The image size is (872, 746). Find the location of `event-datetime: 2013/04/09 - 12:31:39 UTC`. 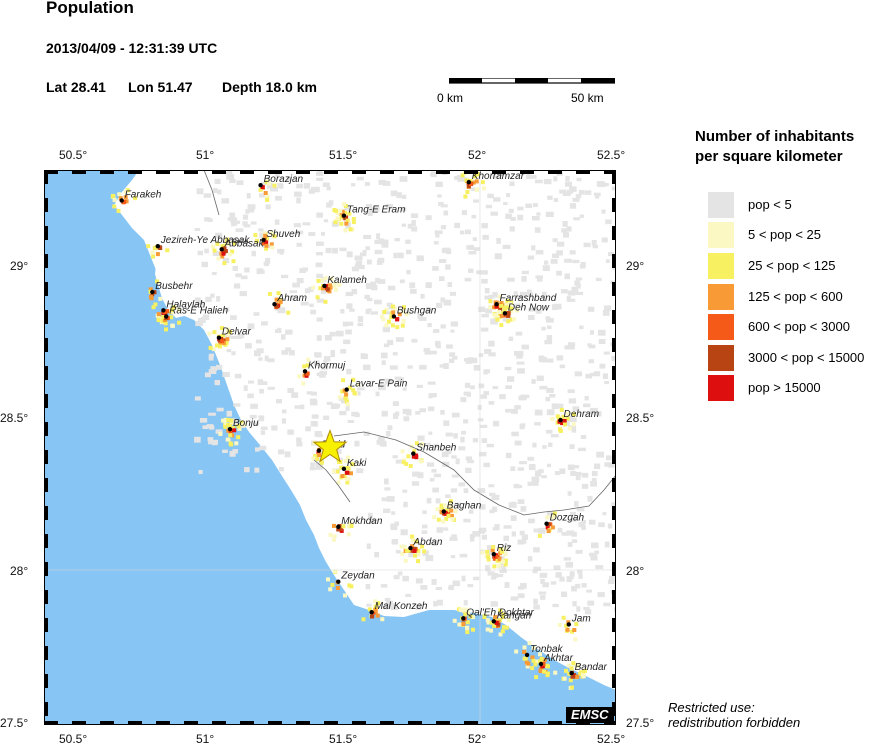

event-datetime: 2013/04/09 - 12:31:39 UTC is located at coordinates (132, 48).